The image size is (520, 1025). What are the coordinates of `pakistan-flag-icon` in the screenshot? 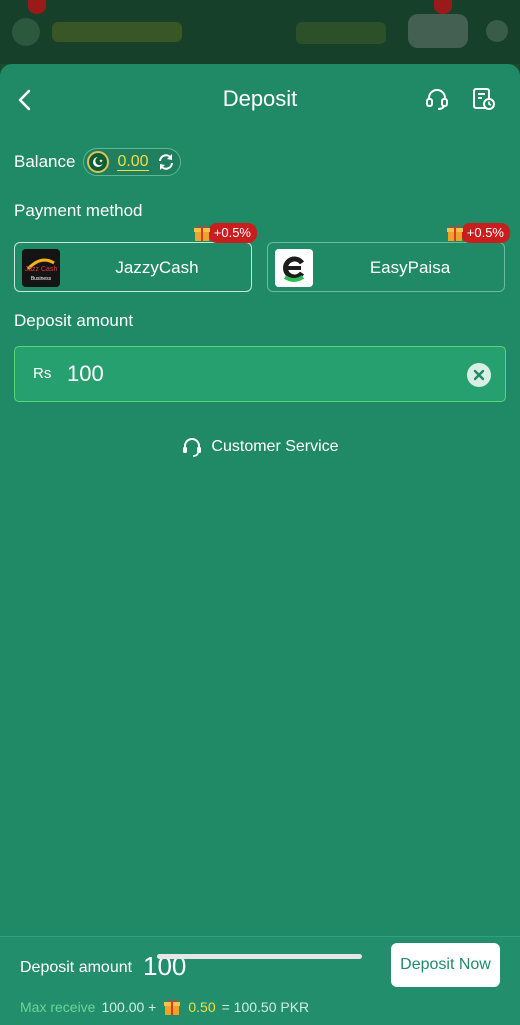 It's located at (98, 162).